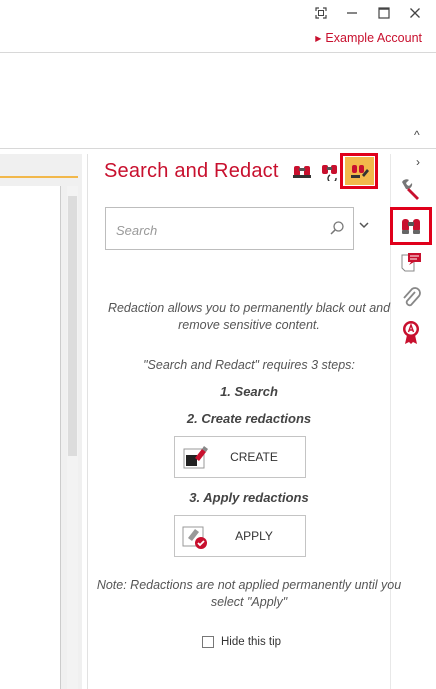  I want to click on comment-icon, so click(411, 263).